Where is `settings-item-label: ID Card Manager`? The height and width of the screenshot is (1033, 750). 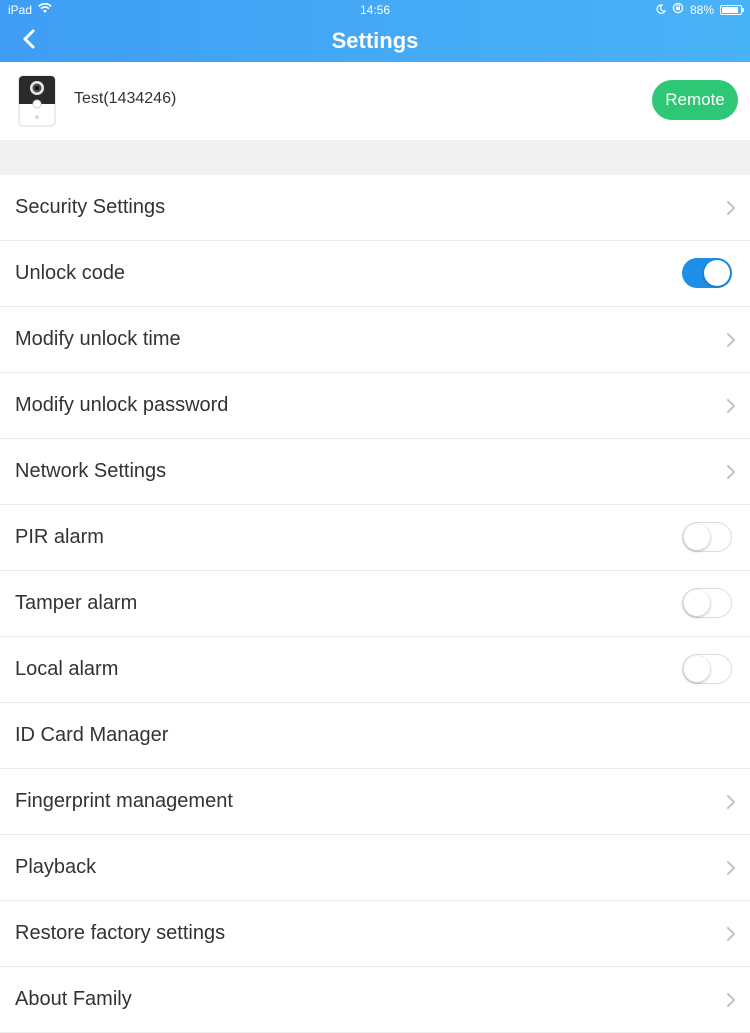
settings-item-label: ID Card Manager is located at coordinates (92, 735).